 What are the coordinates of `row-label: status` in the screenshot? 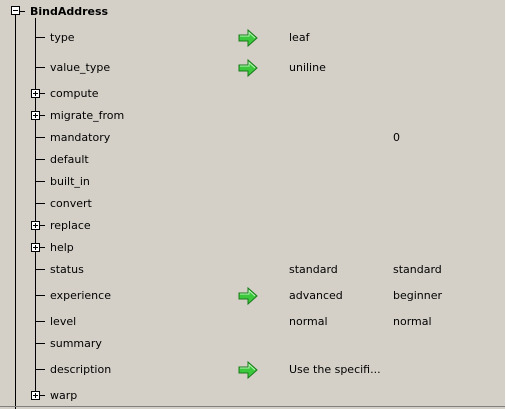 It's located at (67, 269).